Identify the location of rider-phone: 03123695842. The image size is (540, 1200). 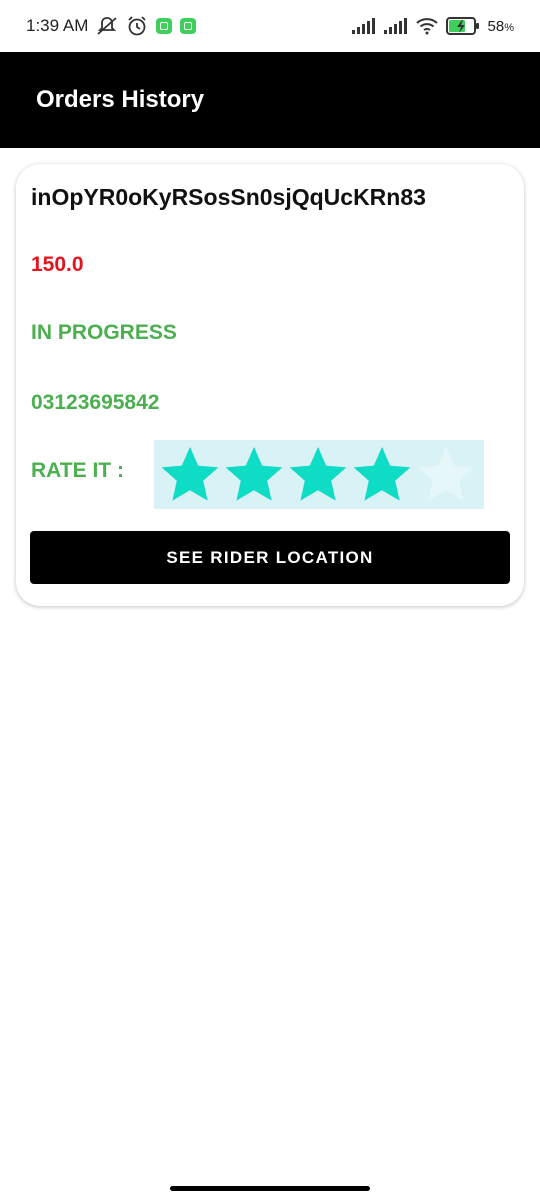
(95, 402).